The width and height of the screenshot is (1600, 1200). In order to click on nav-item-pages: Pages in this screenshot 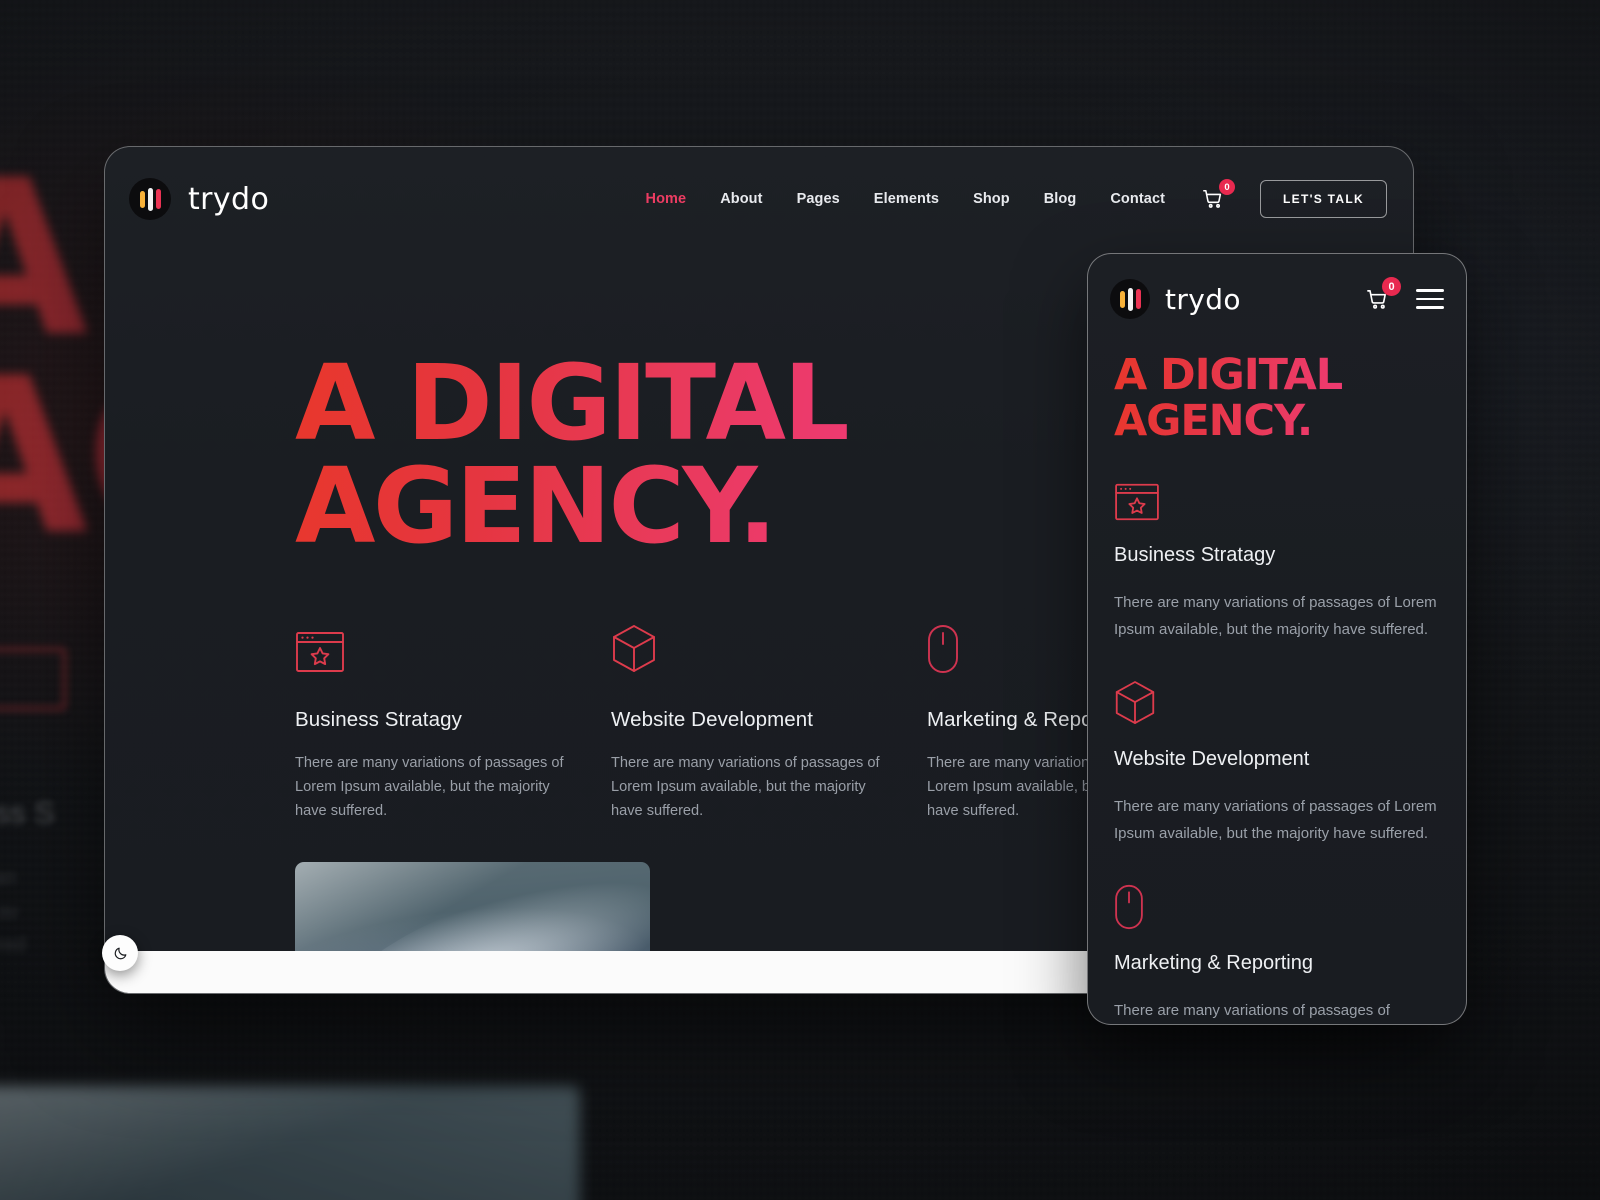, I will do `click(818, 199)`.